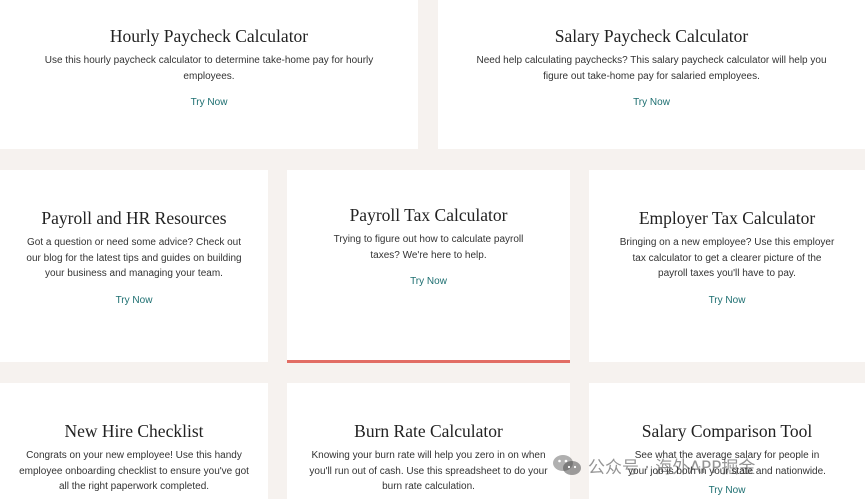 This screenshot has height=499, width=865. Describe the element at coordinates (651, 36) in the screenshot. I see `card-title: Salary Paycheck Calculator` at that location.